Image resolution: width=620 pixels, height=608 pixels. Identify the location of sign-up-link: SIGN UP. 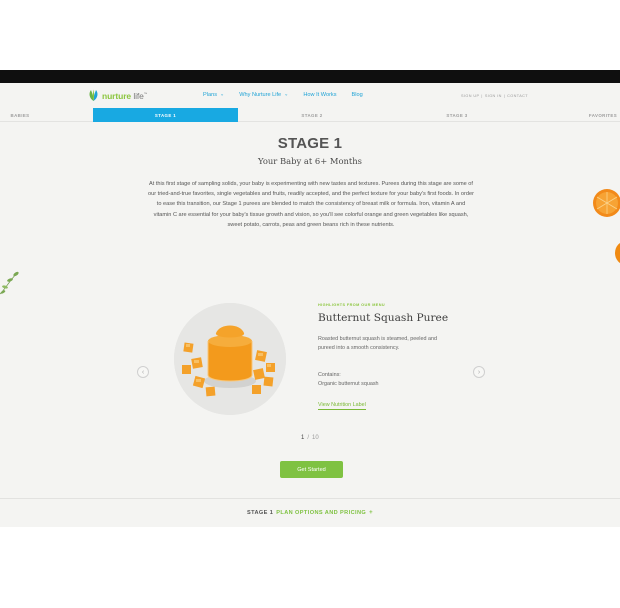
(470, 96).